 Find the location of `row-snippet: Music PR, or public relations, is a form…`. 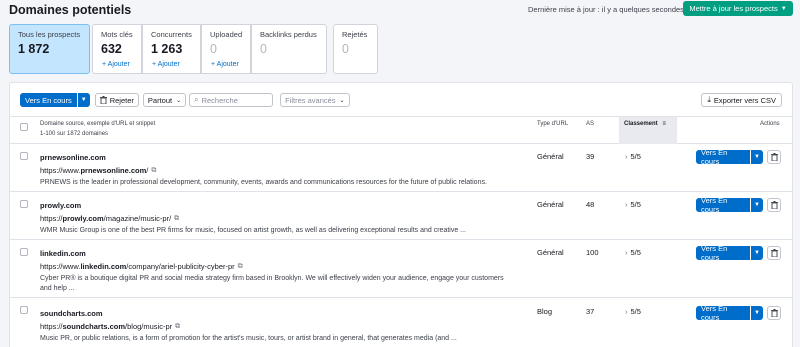

row-snippet: Music PR, or public relations, is a form… is located at coordinates (248, 338).